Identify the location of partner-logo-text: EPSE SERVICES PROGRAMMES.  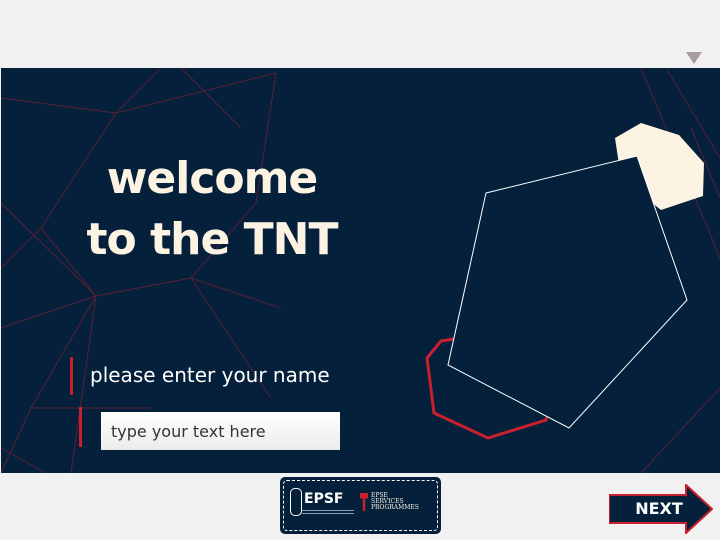
(395, 501).